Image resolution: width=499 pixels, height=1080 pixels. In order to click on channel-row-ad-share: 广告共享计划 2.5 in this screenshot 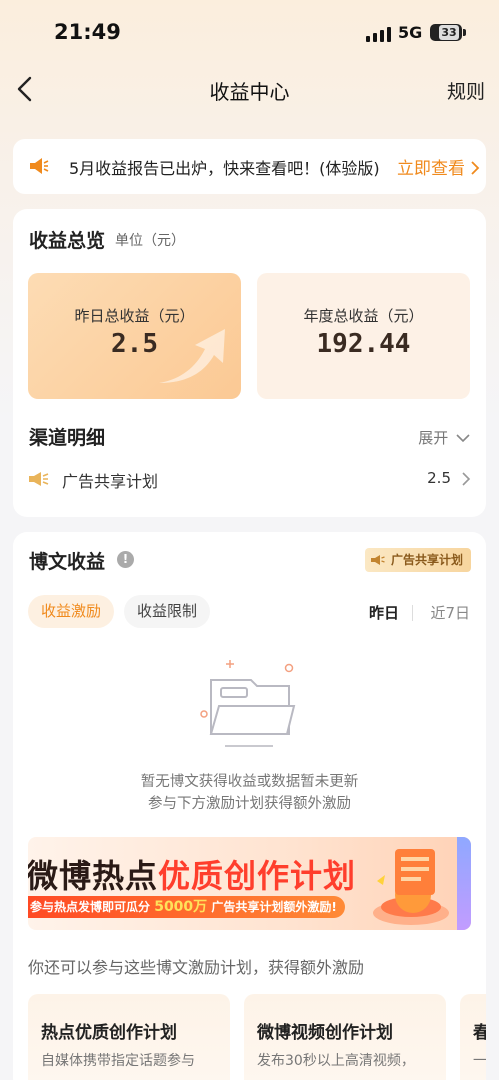, I will do `click(249, 479)`.